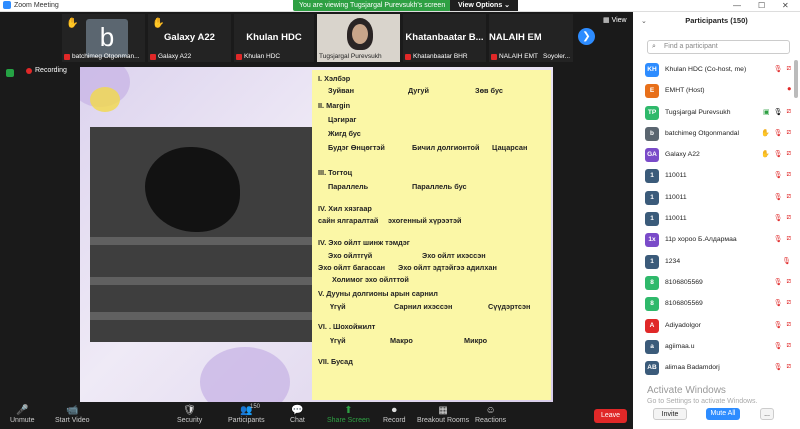 The width and height of the screenshot is (800, 429). I want to click on control-record-button: ⏺ Record, so click(394, 414).